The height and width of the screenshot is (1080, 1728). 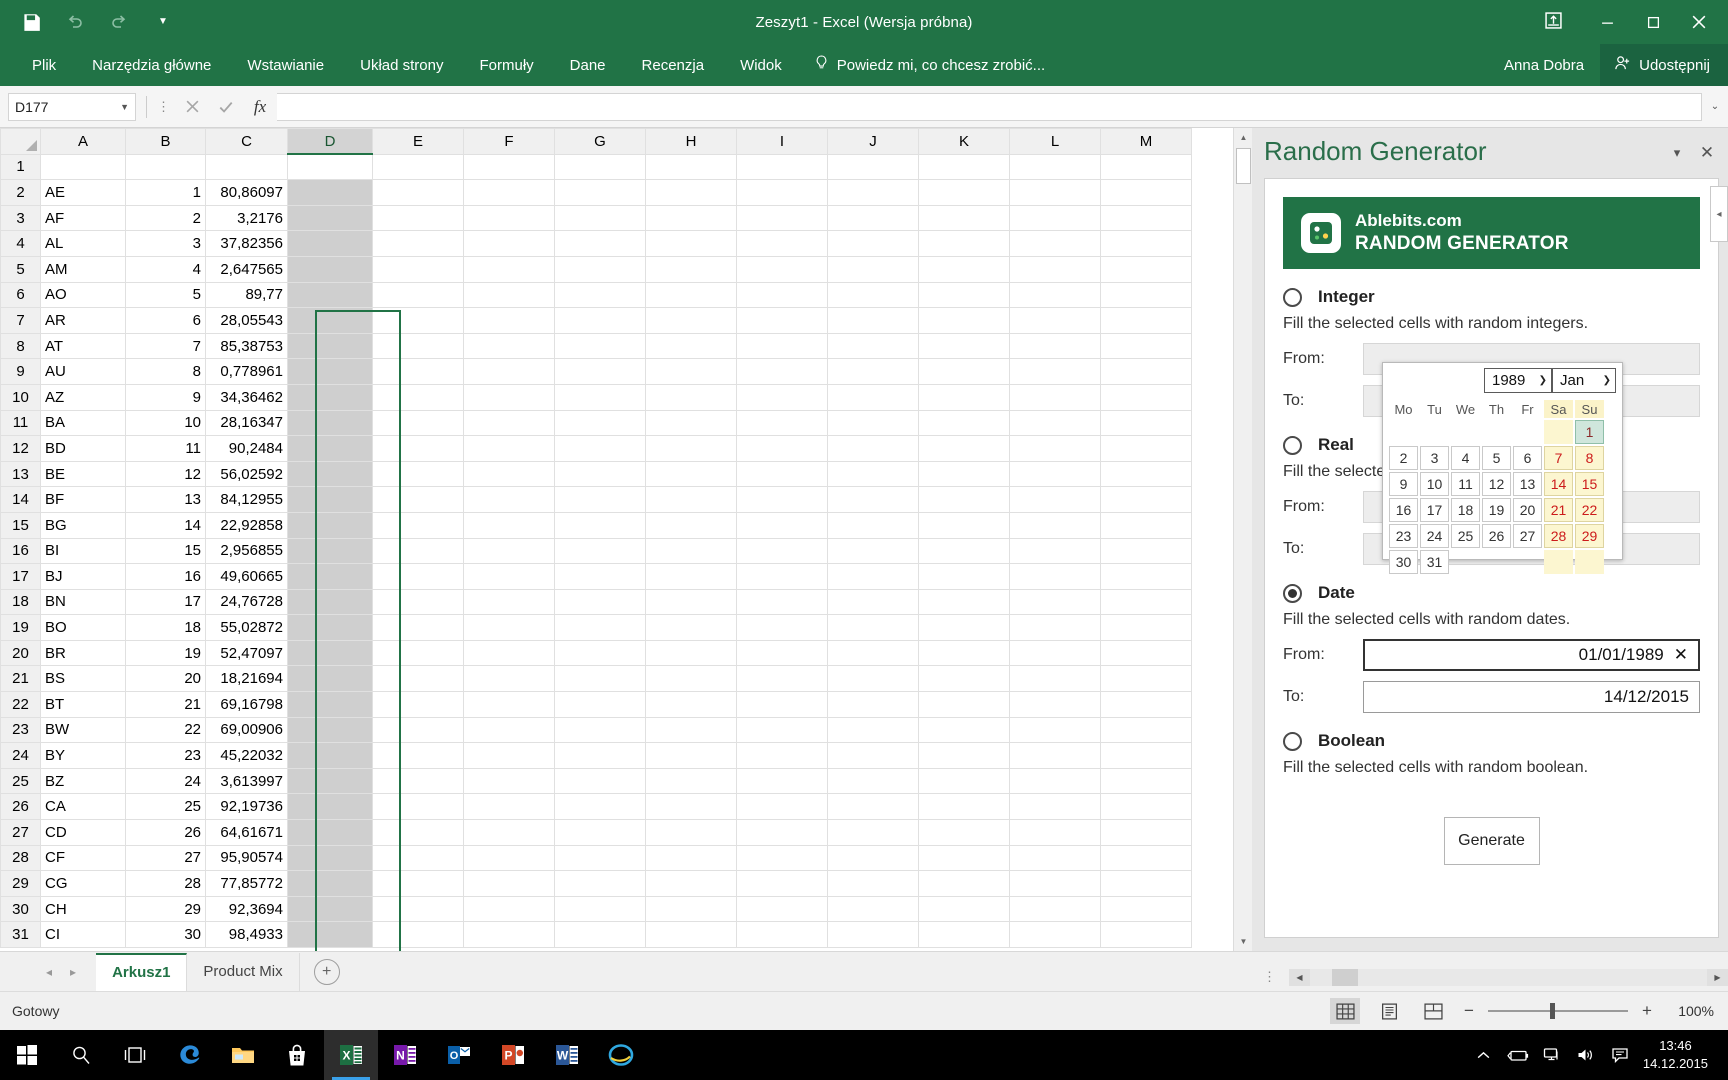 What do you see at coordinates (873, 832) in the screenshot?
I see `cell-j27` at bounding box center [873, 832].